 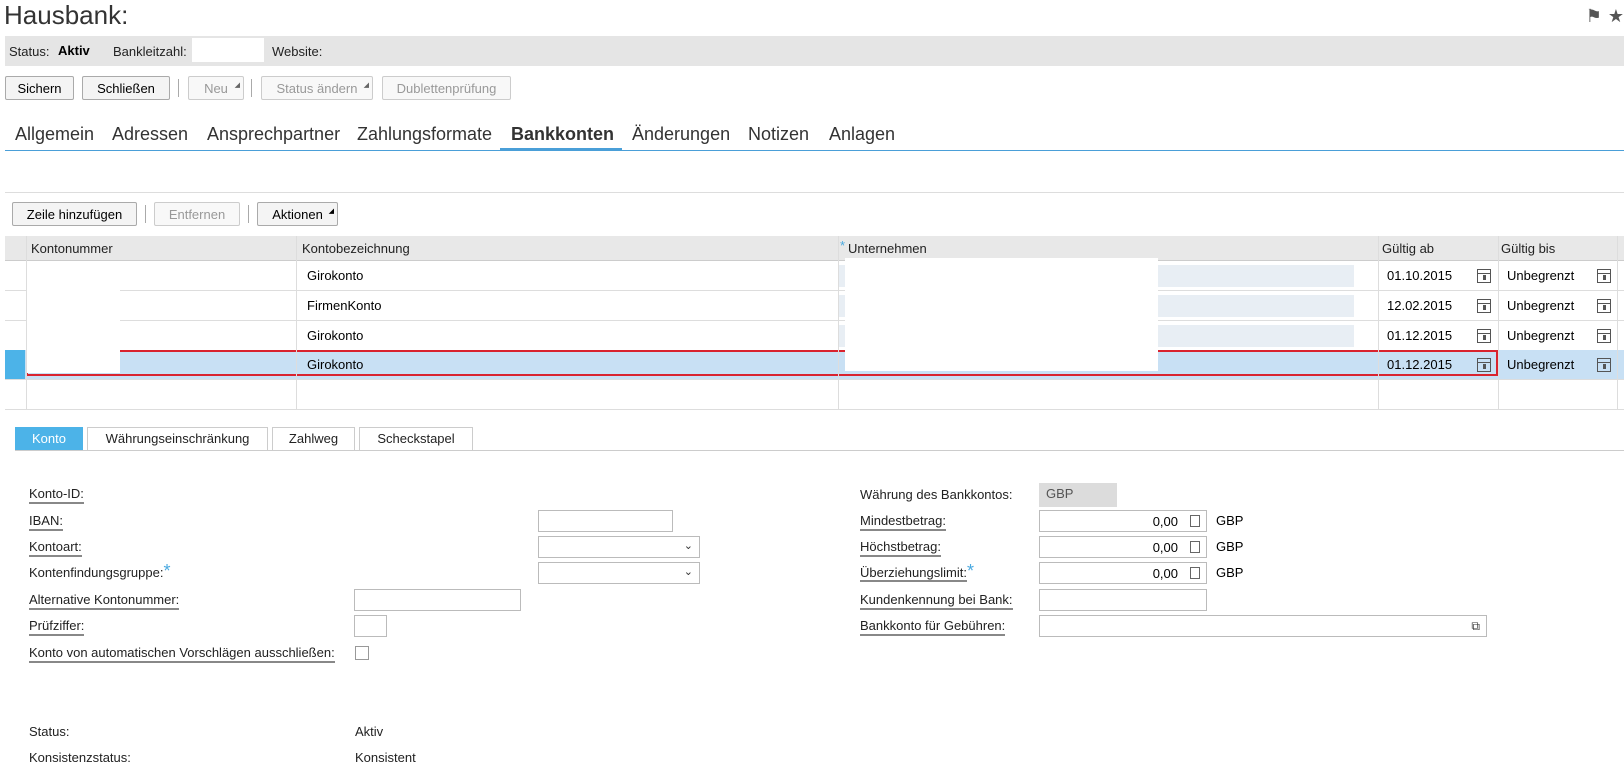 I want to click on table-row-empty, so click(x=814, y=395).